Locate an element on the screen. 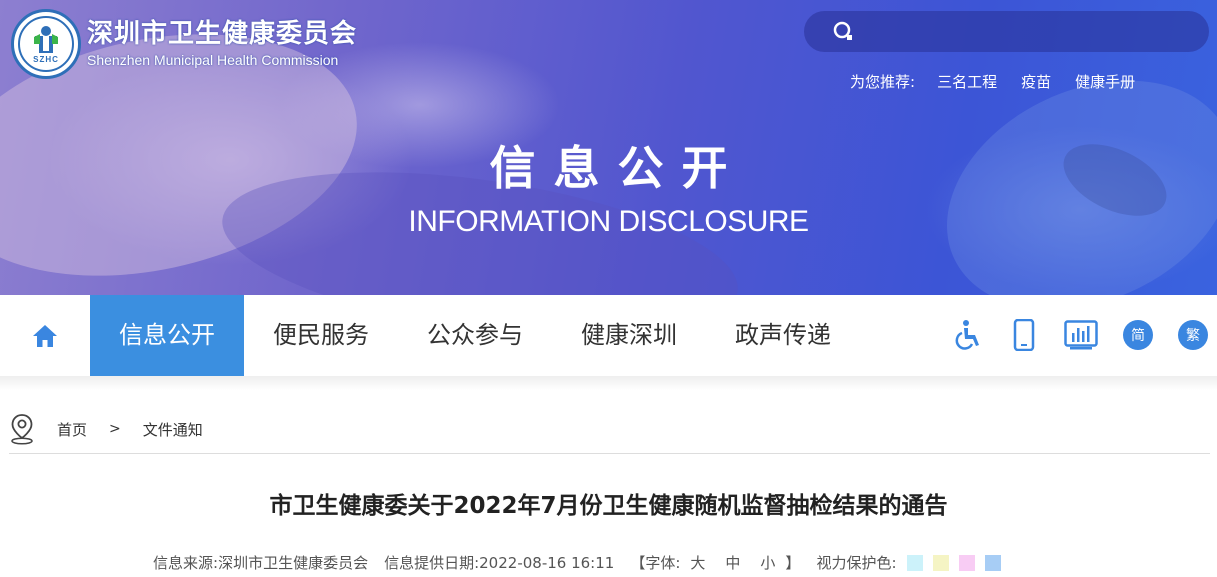 Image resolution: width=1217 pixels, height=577 pixels. mobile-button is located at coordinates (1024, 335).